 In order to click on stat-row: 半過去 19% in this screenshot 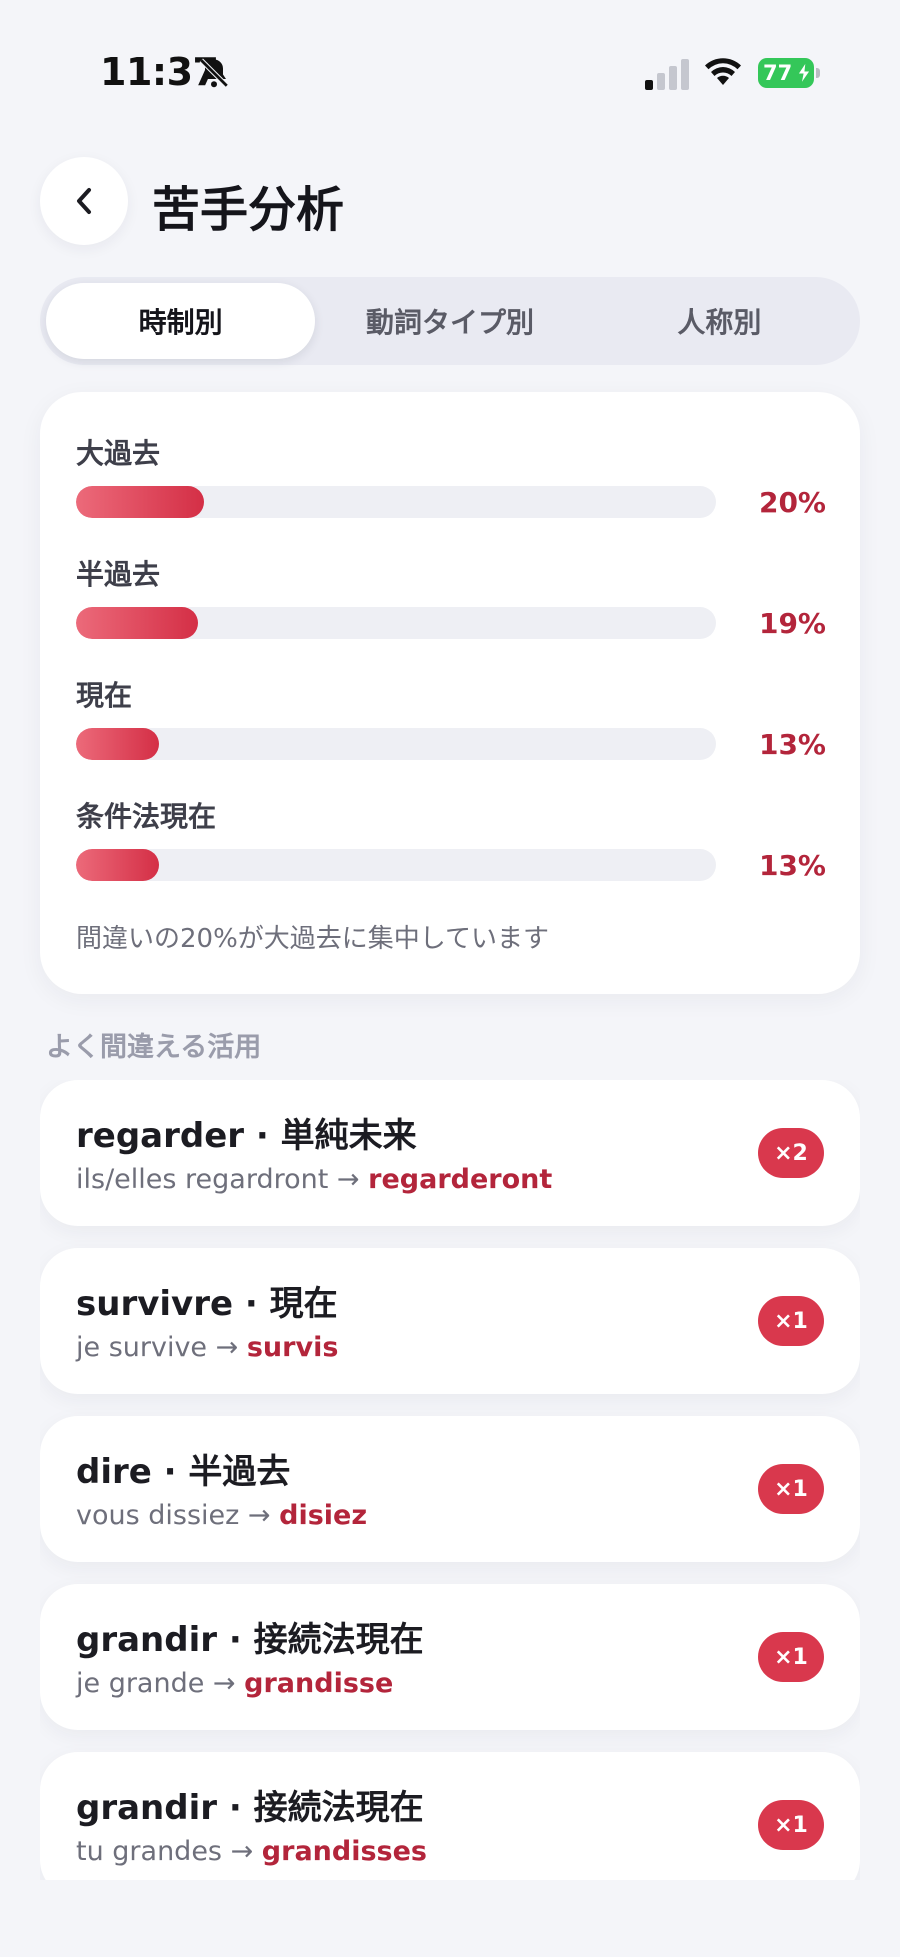, I will do `click(451, 603)`.